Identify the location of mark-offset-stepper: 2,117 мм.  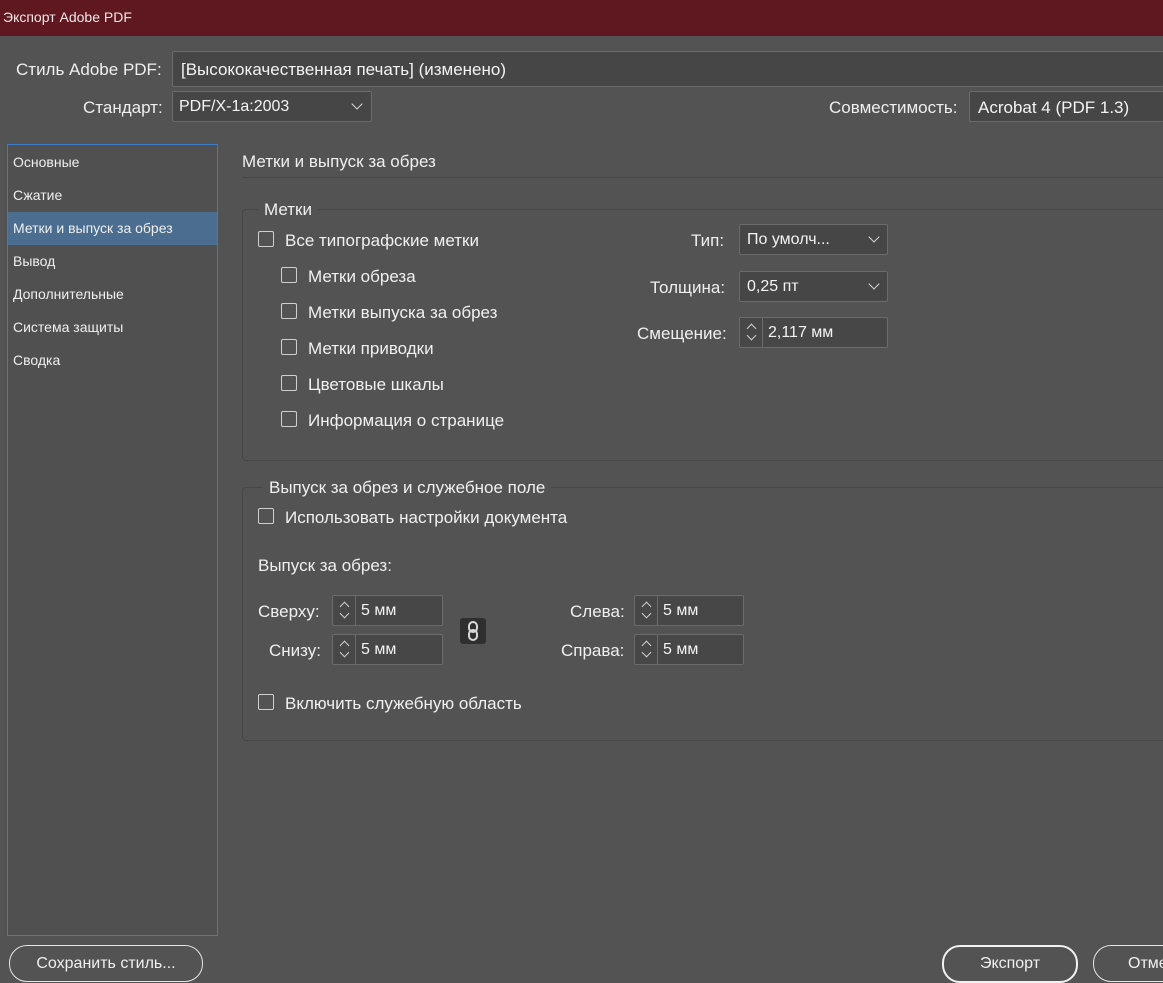
(813, 332).